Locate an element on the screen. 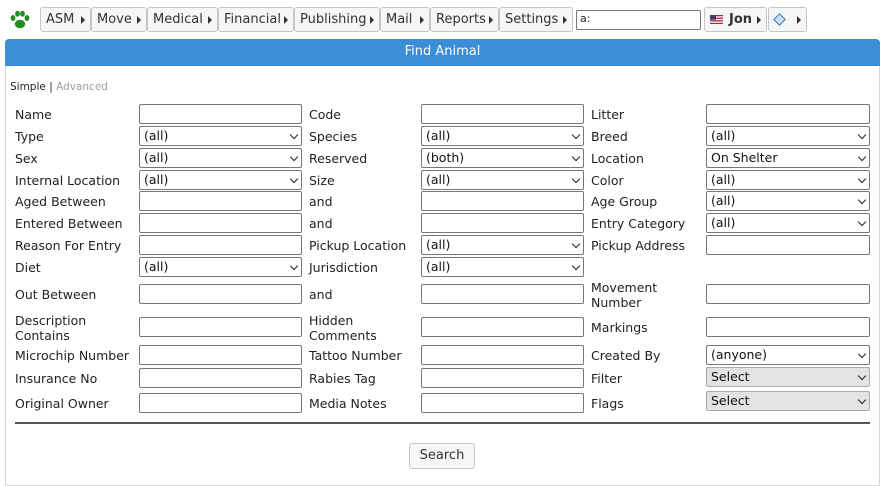 The image size is (886, 486). rabies-tag-label: Rabies Tag is located at coordinates (342, 378).